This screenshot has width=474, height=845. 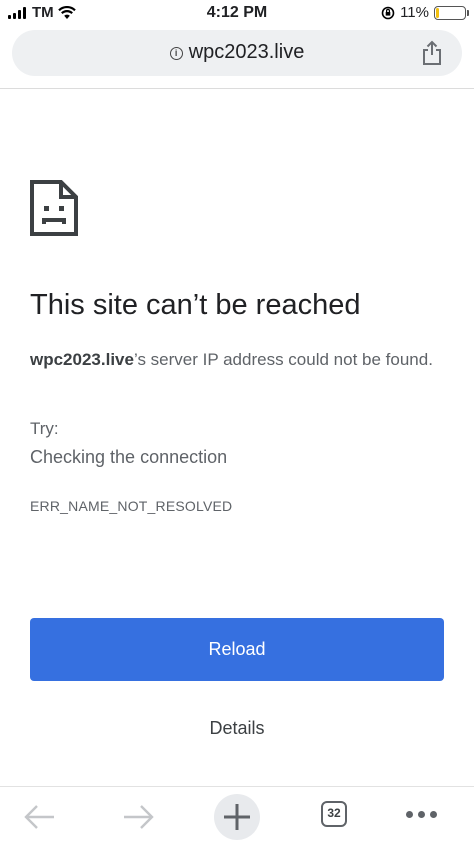 What do you see at coordinates (82, 359) in the screenshot?
I see `message-host: wpc2023.live` at bounding box center [82, 359].